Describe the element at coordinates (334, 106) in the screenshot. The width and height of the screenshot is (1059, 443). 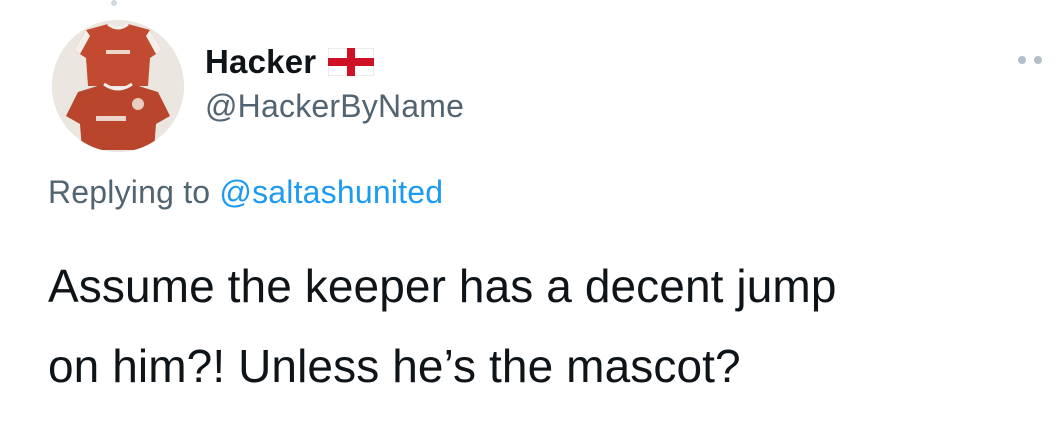
I see `author-handle: @HackerByName` at that location.